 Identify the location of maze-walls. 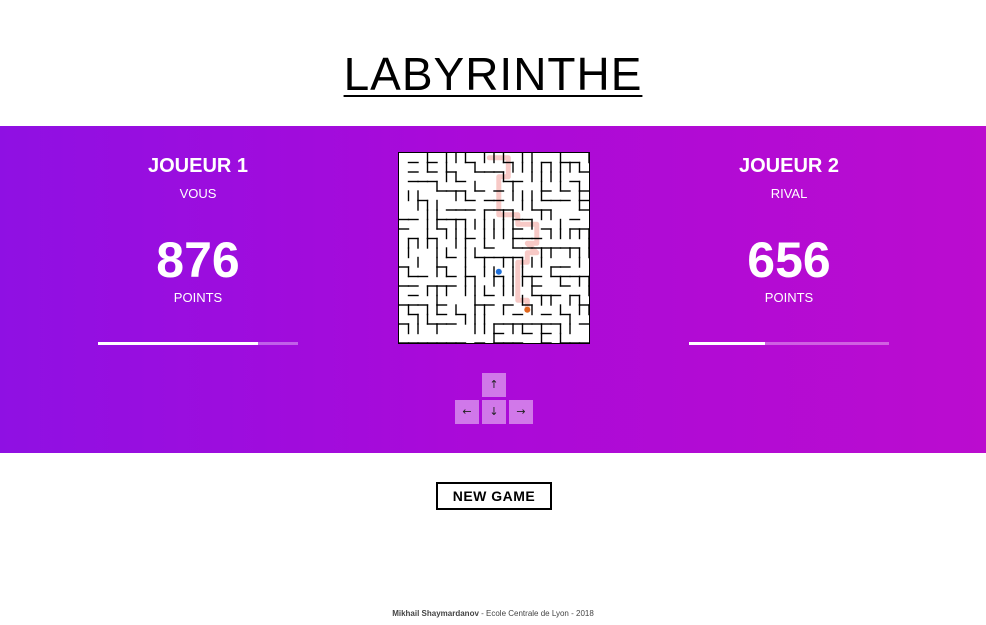
(494, 248).